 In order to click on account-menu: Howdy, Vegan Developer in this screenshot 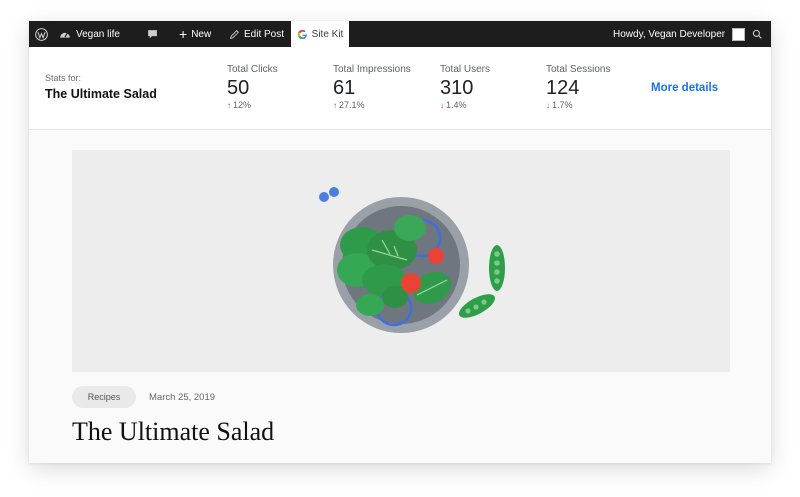, I will do `click(669, 34)`.